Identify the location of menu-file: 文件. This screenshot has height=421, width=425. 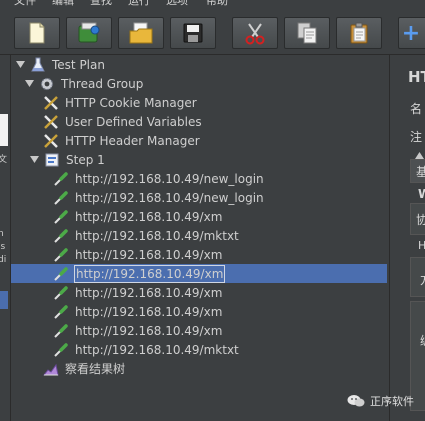
(25, 4).